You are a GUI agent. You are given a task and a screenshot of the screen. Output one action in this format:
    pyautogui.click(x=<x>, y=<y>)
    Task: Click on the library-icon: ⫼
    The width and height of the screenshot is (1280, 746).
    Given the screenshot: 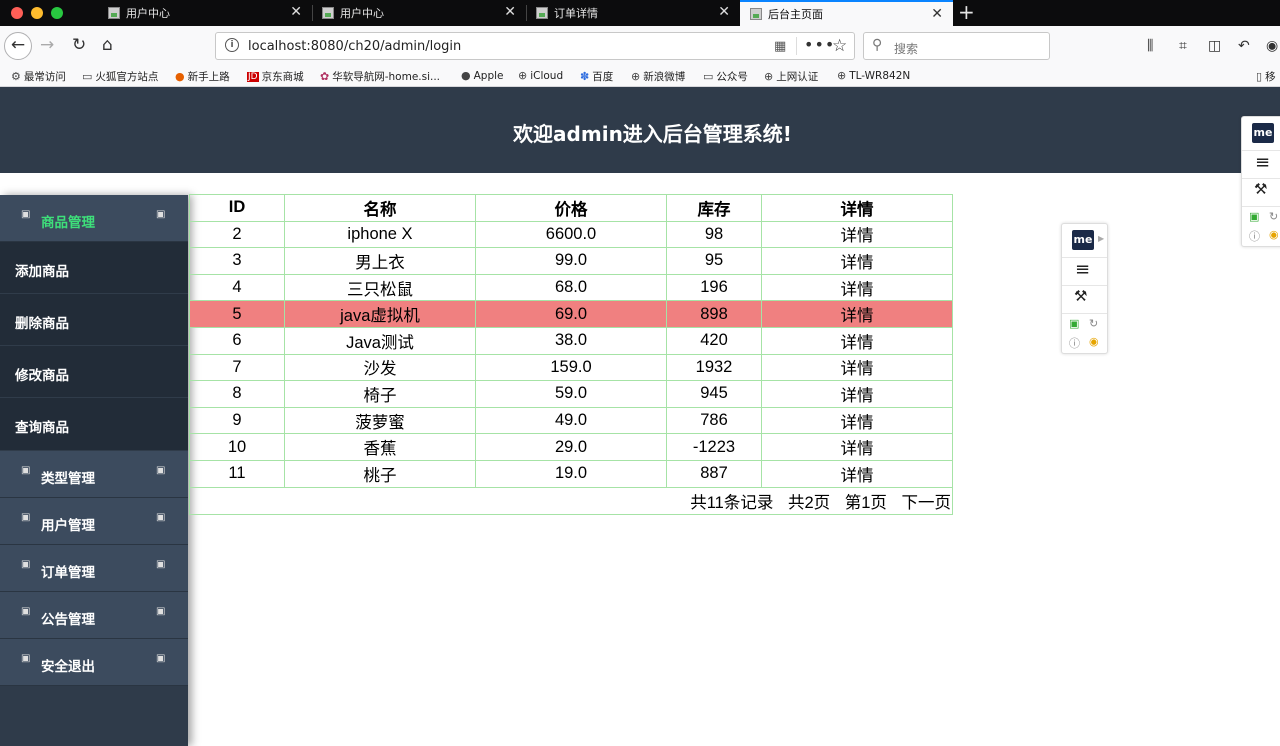 What is the action you would take?
    pyautogui.click(x=1150, y=46)
    